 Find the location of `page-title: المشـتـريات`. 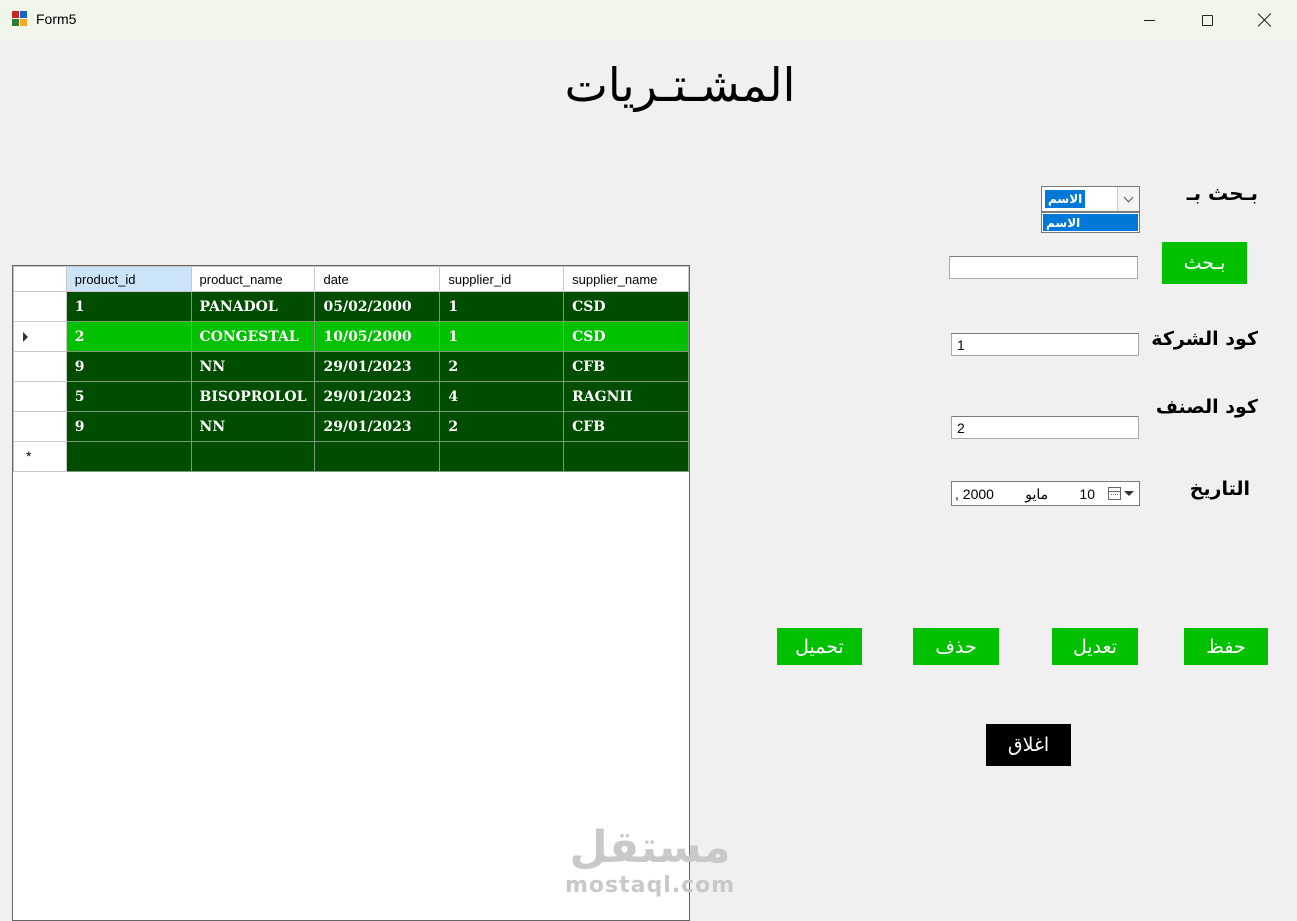

page-title: المشـتـريات is located at coordinates (680, 85).